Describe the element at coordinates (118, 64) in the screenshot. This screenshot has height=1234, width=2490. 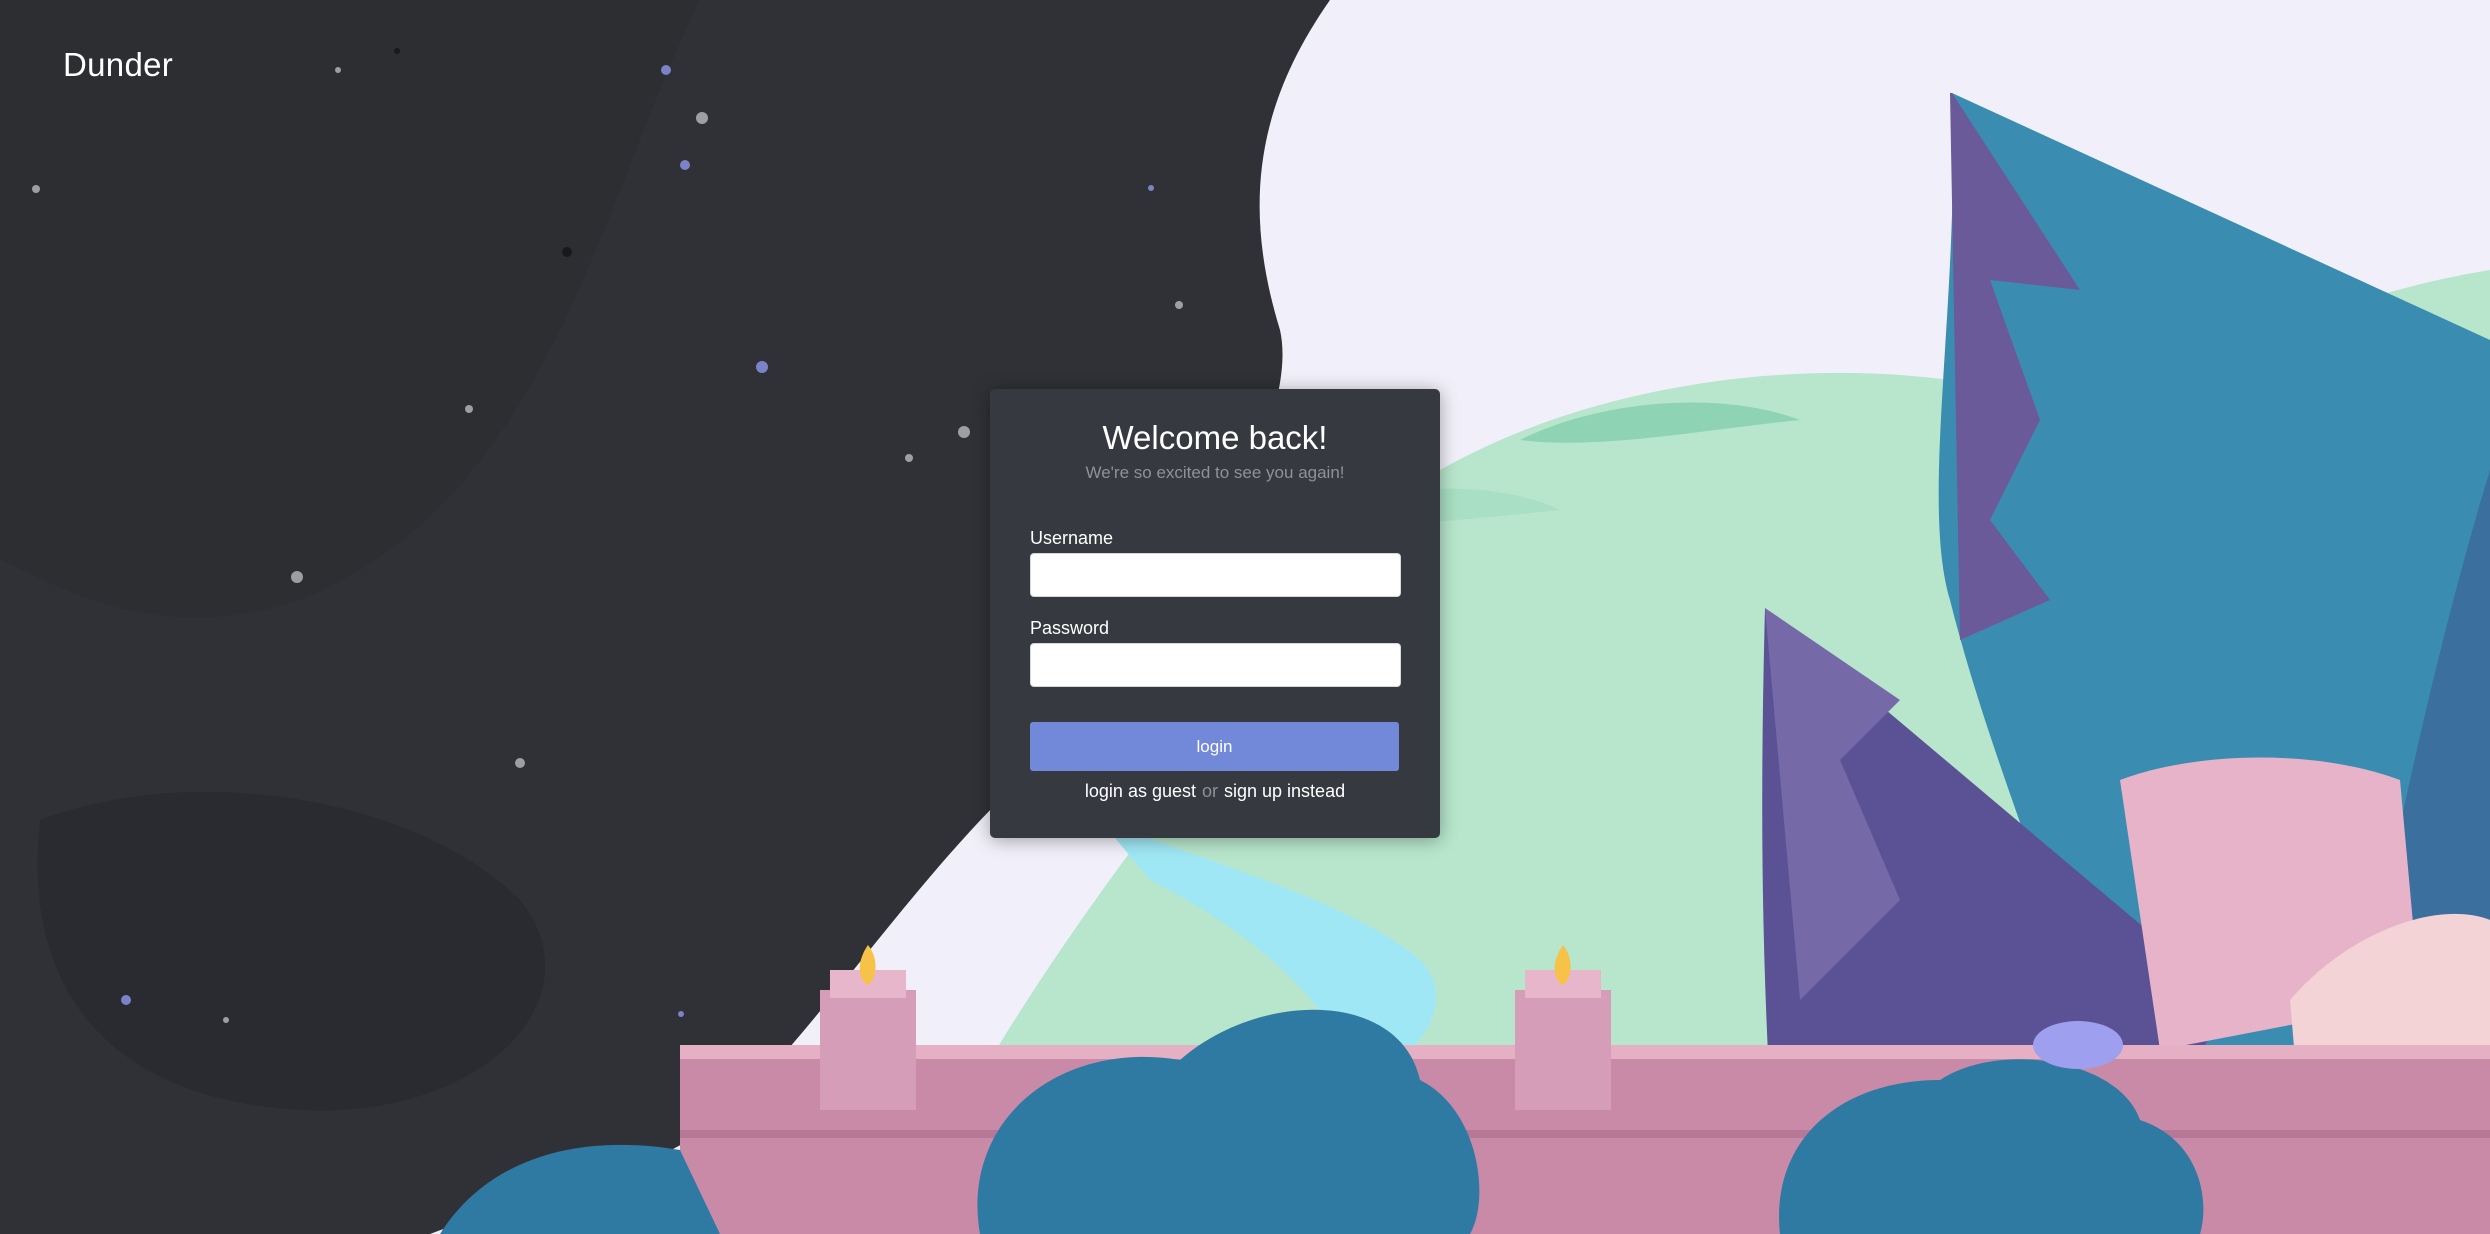
I see `brand-logo: Dunder` at that location.